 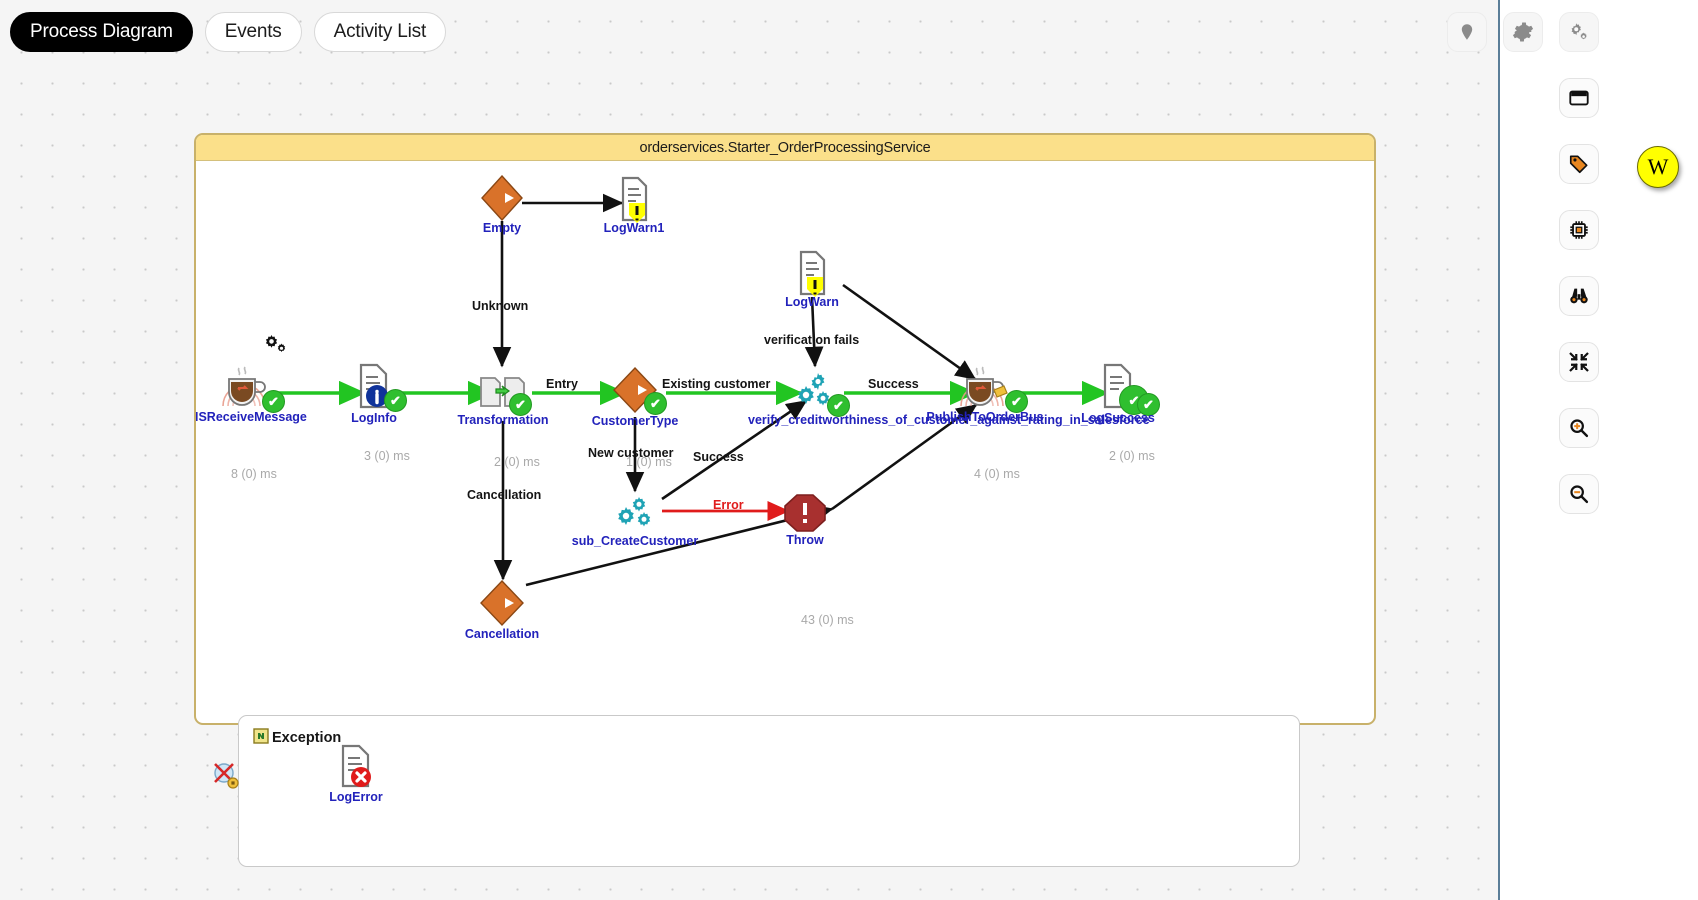 I want to click on node-label: LogSuccess, so click(x=1118, y=418).